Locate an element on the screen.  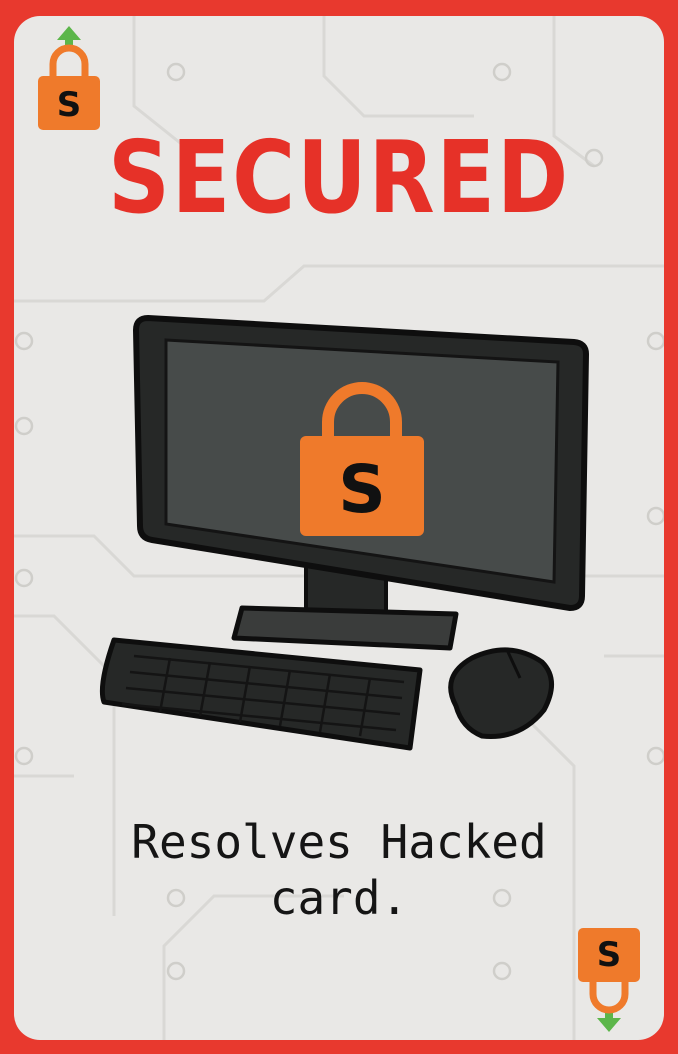
card-title: SECURED is located at coordinates (339, 177).